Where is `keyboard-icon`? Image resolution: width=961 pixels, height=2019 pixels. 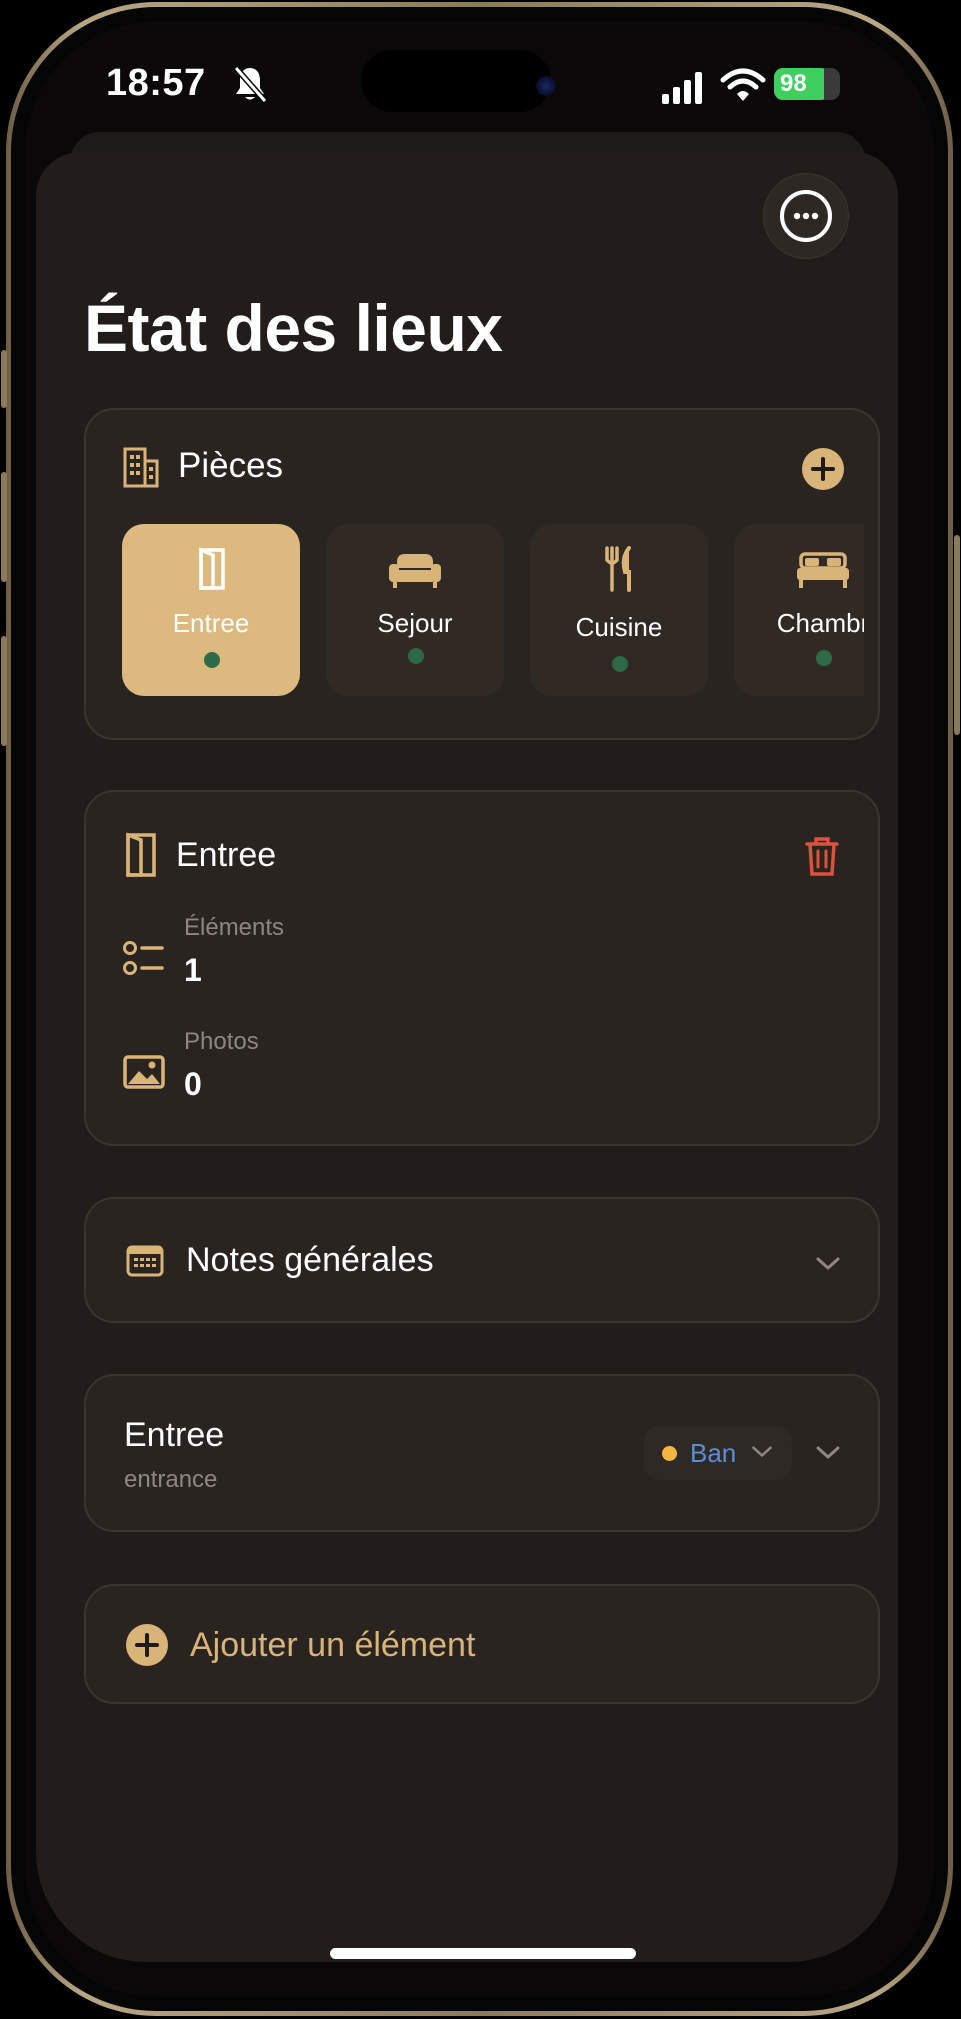 keyboard-icon is located at coordinates (145, 1261).